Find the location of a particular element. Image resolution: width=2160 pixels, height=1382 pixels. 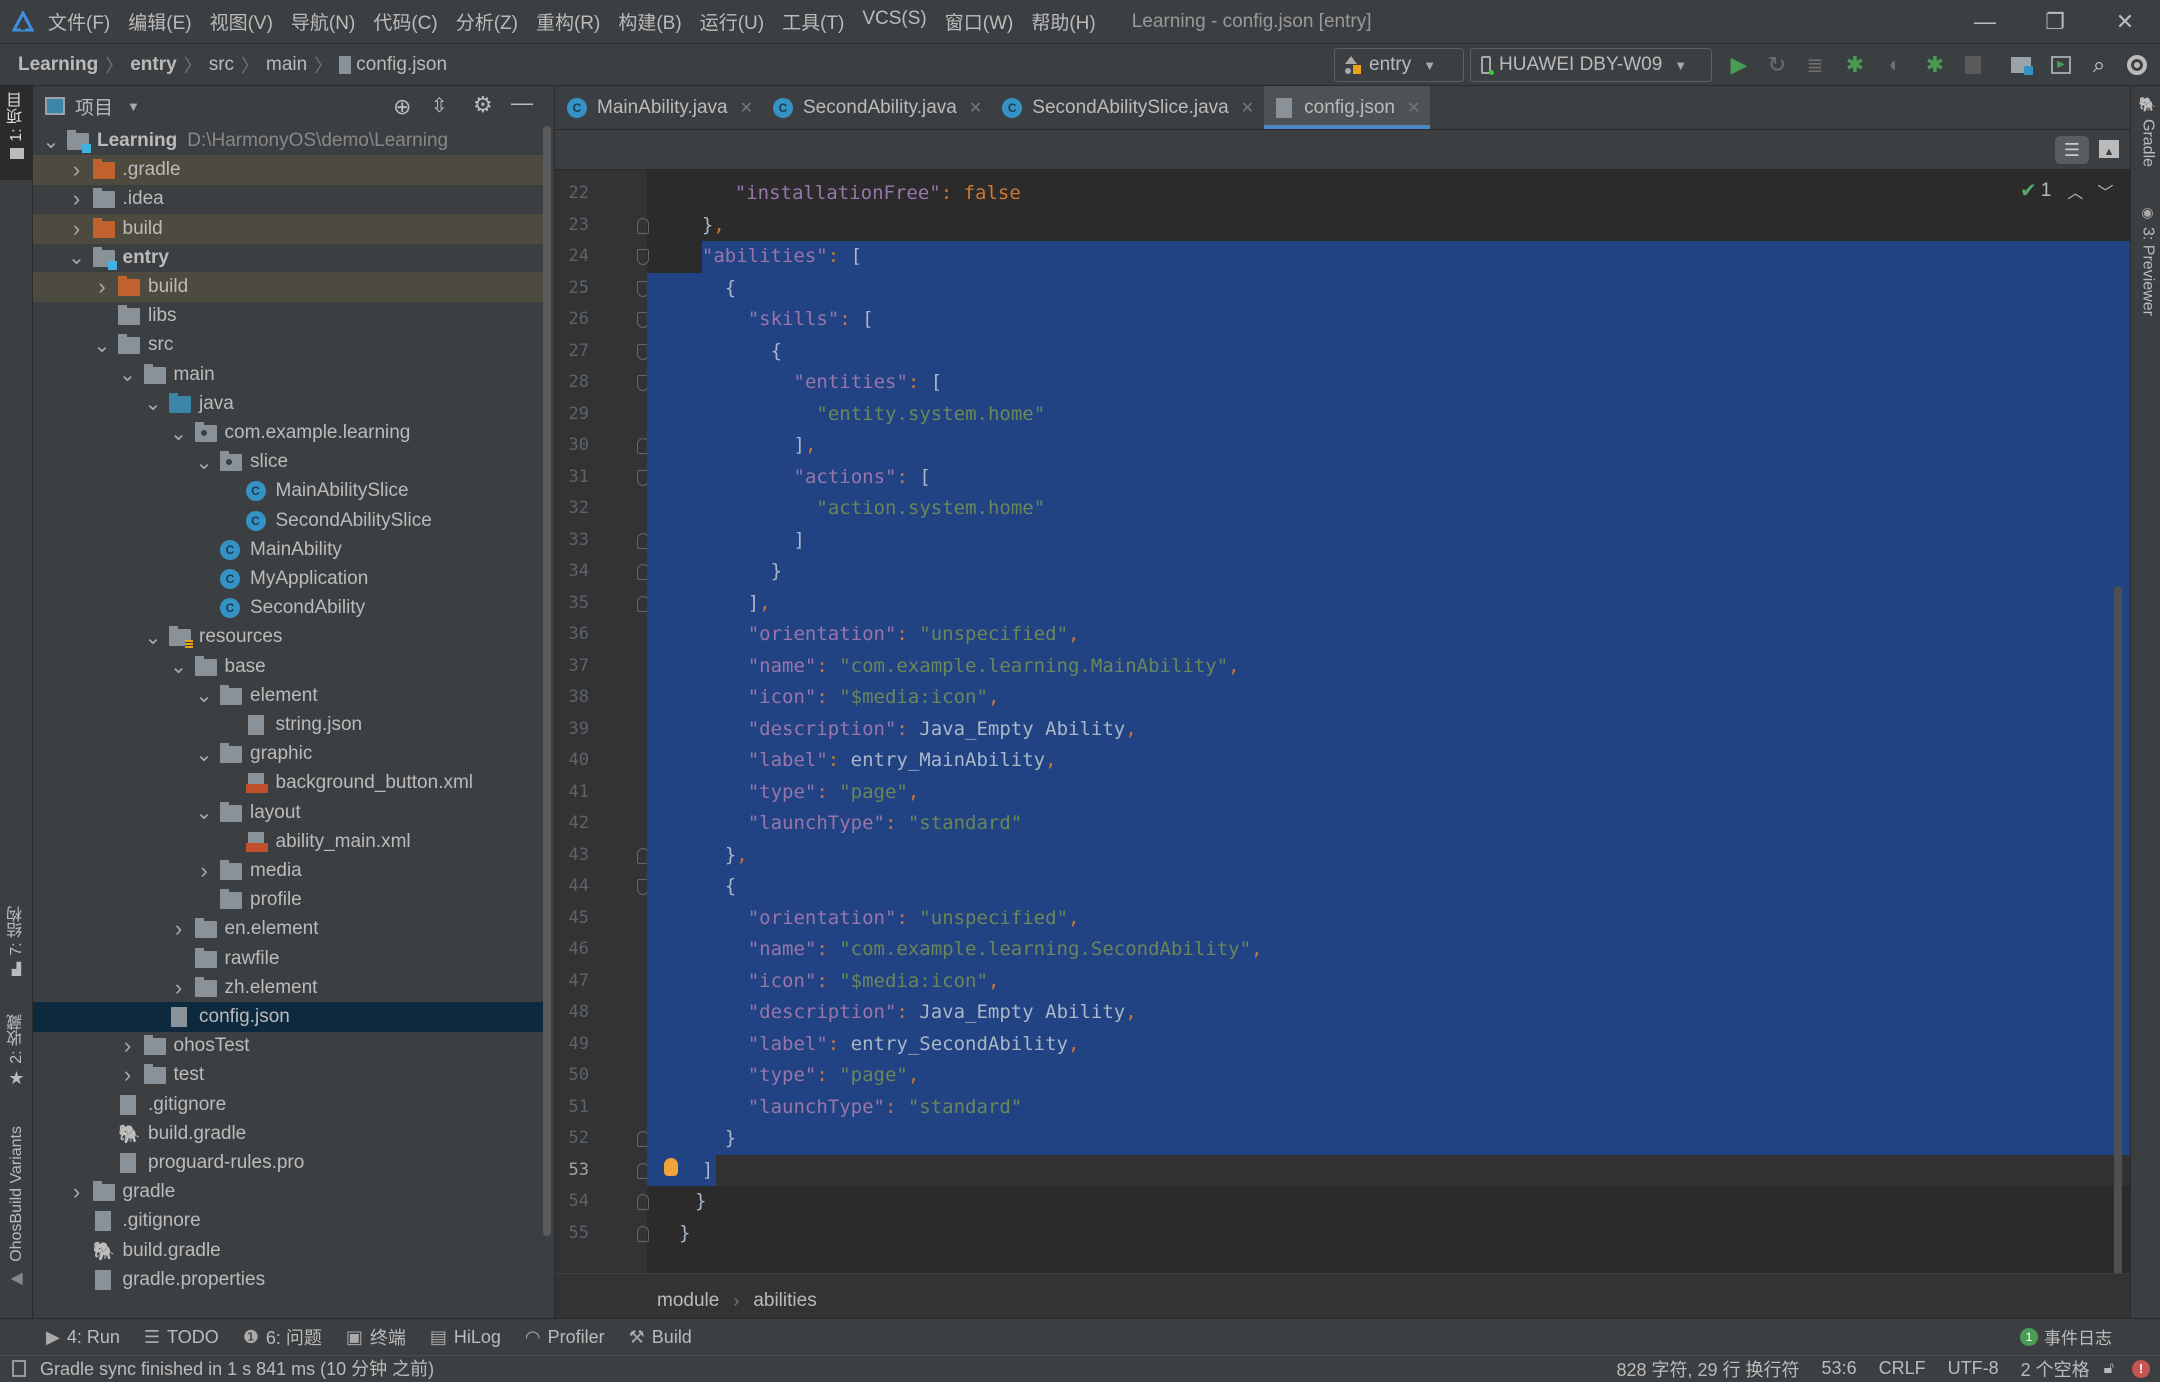

project-view-selector: 项目 is located at coordinates (94, 106).